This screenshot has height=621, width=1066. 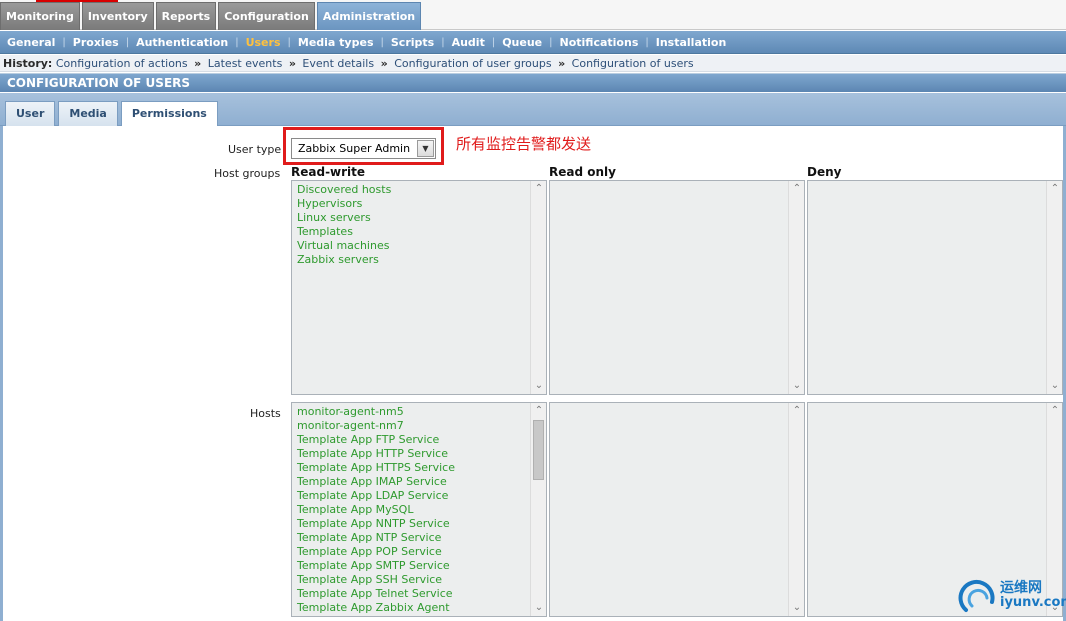 What do you see at coordinates (935, 287) in the screenshot?
I see `host-groups-deny-list: ⌃ ⌄` at bounding box center [935, 287].